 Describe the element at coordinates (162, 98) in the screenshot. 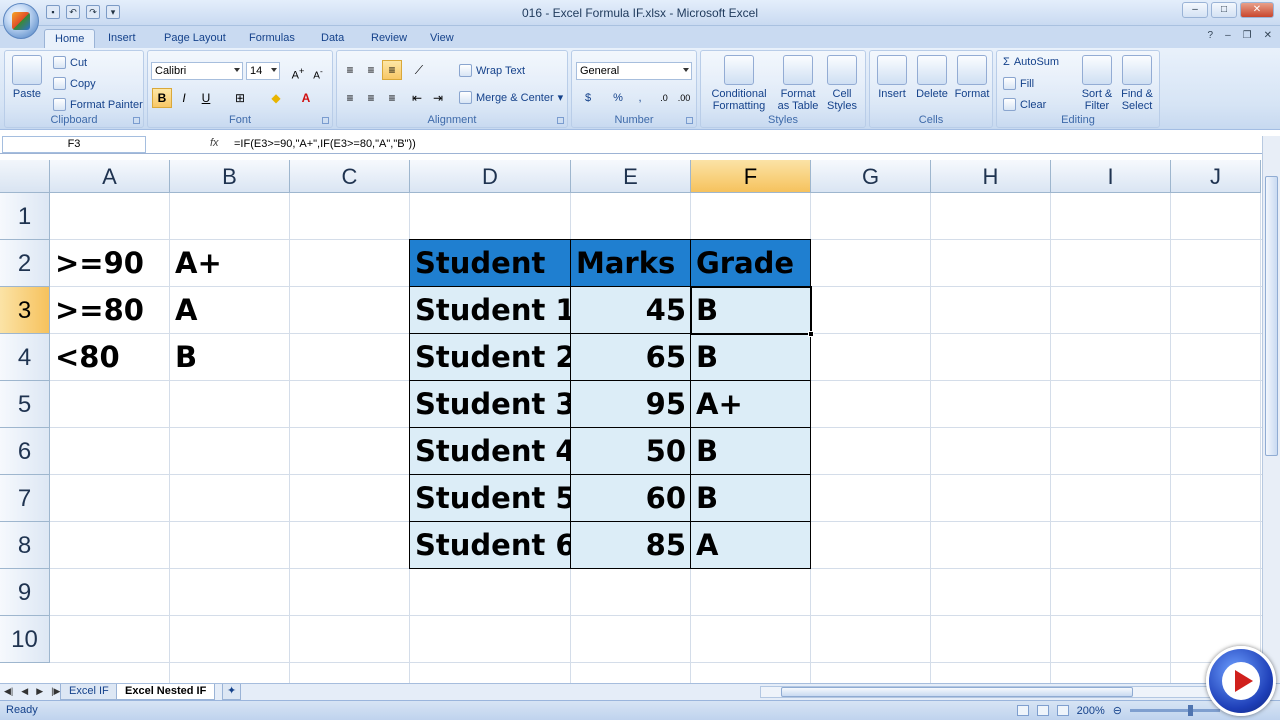

I see `bold-button: B` at that location.